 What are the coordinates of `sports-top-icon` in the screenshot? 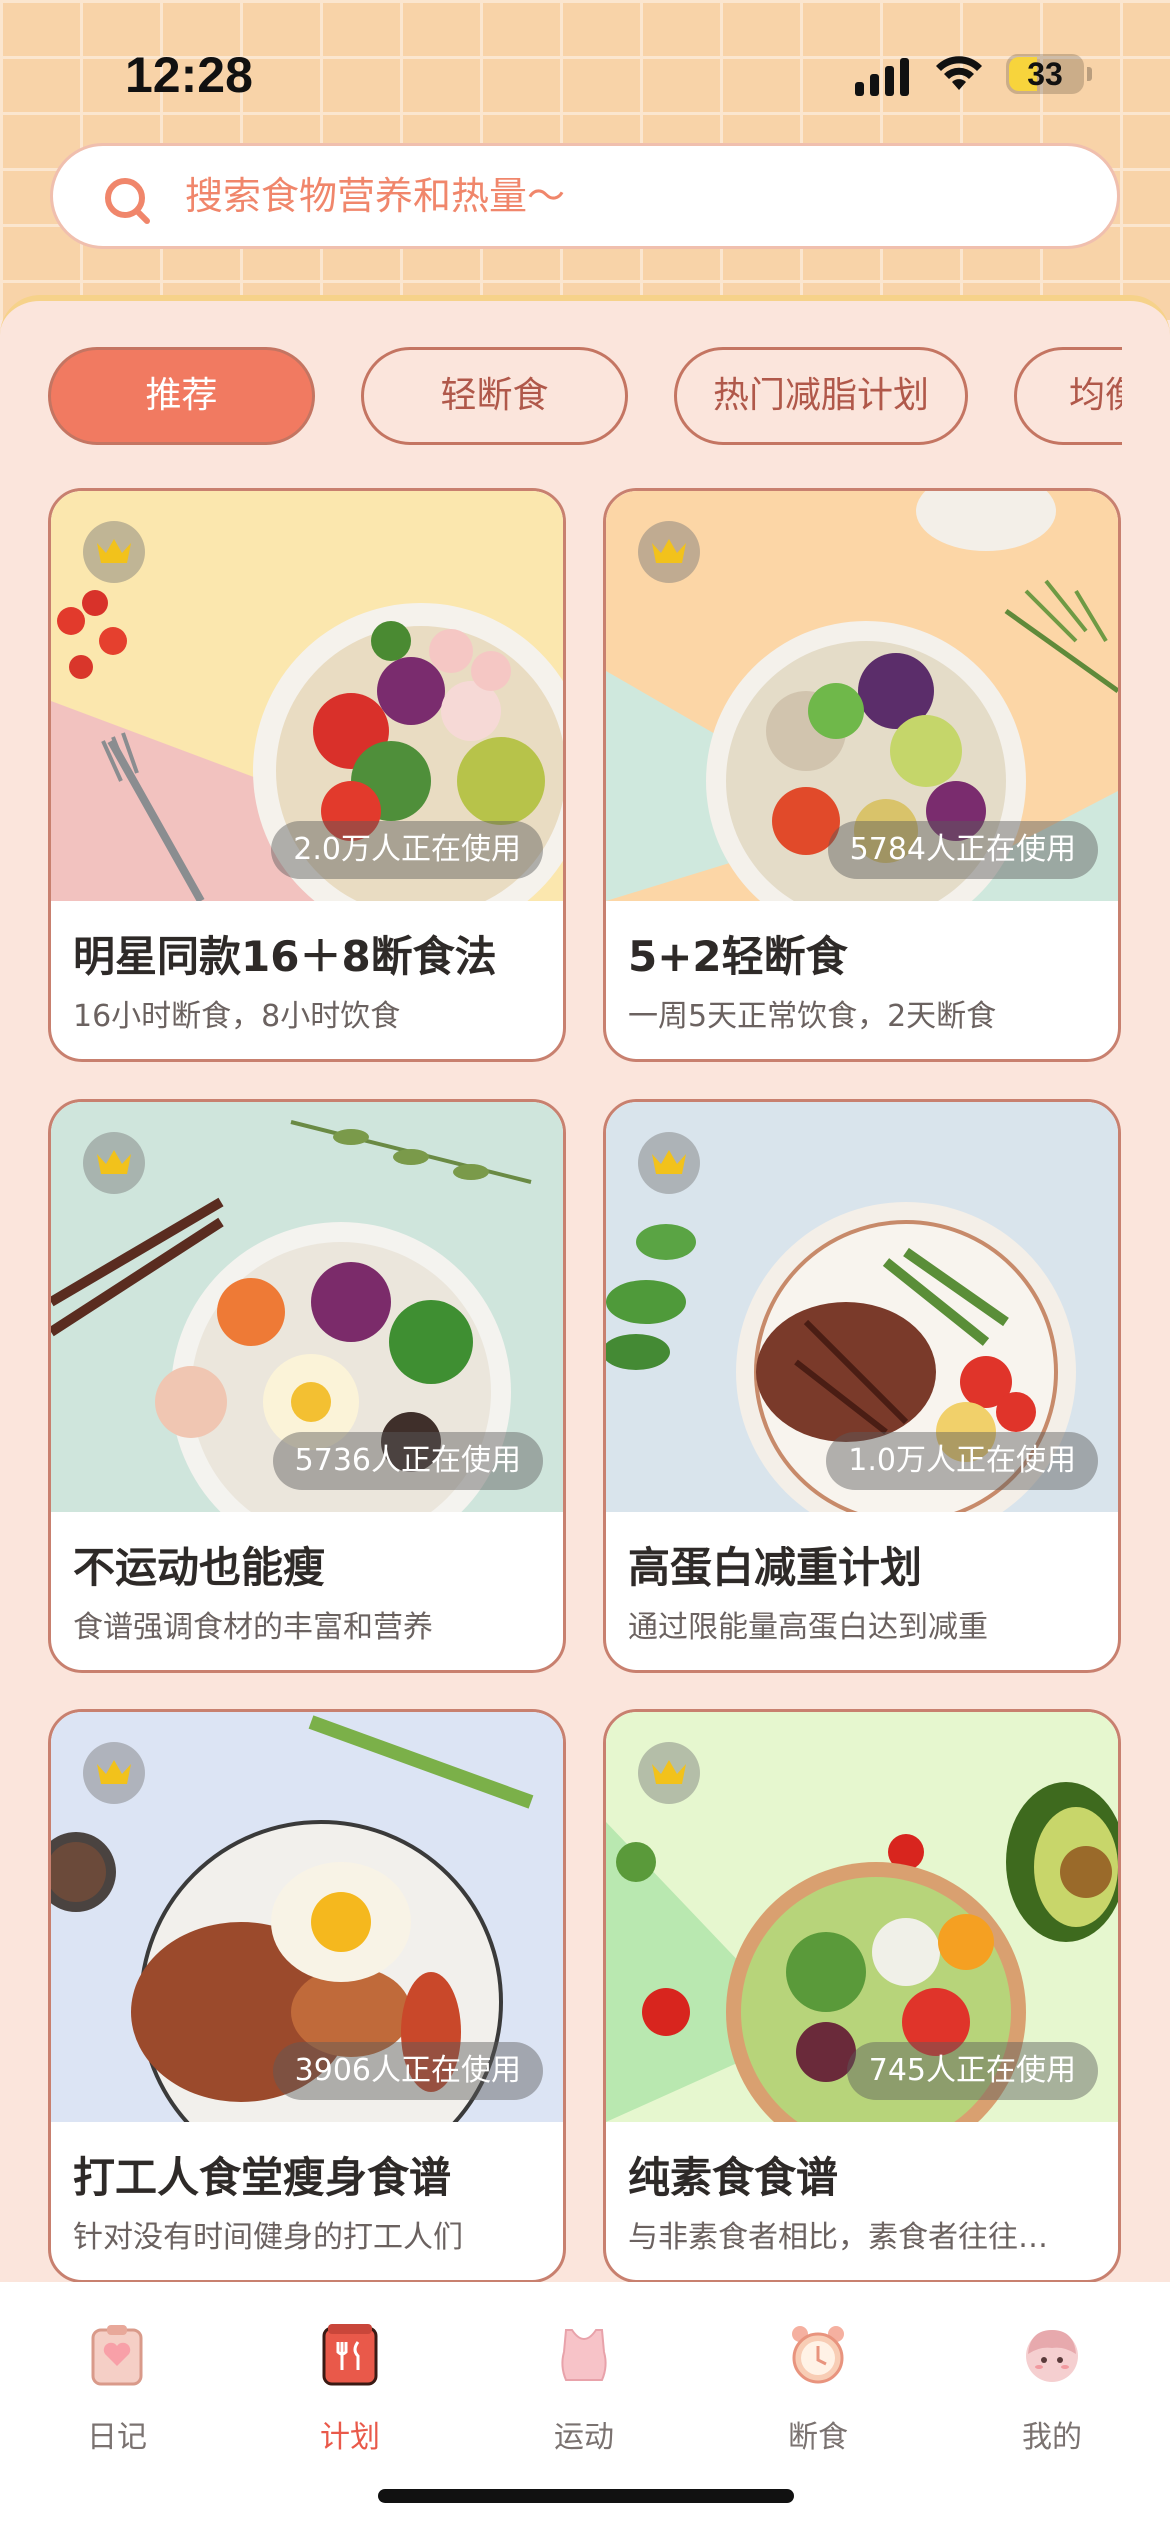 It's located at (584, 2355).